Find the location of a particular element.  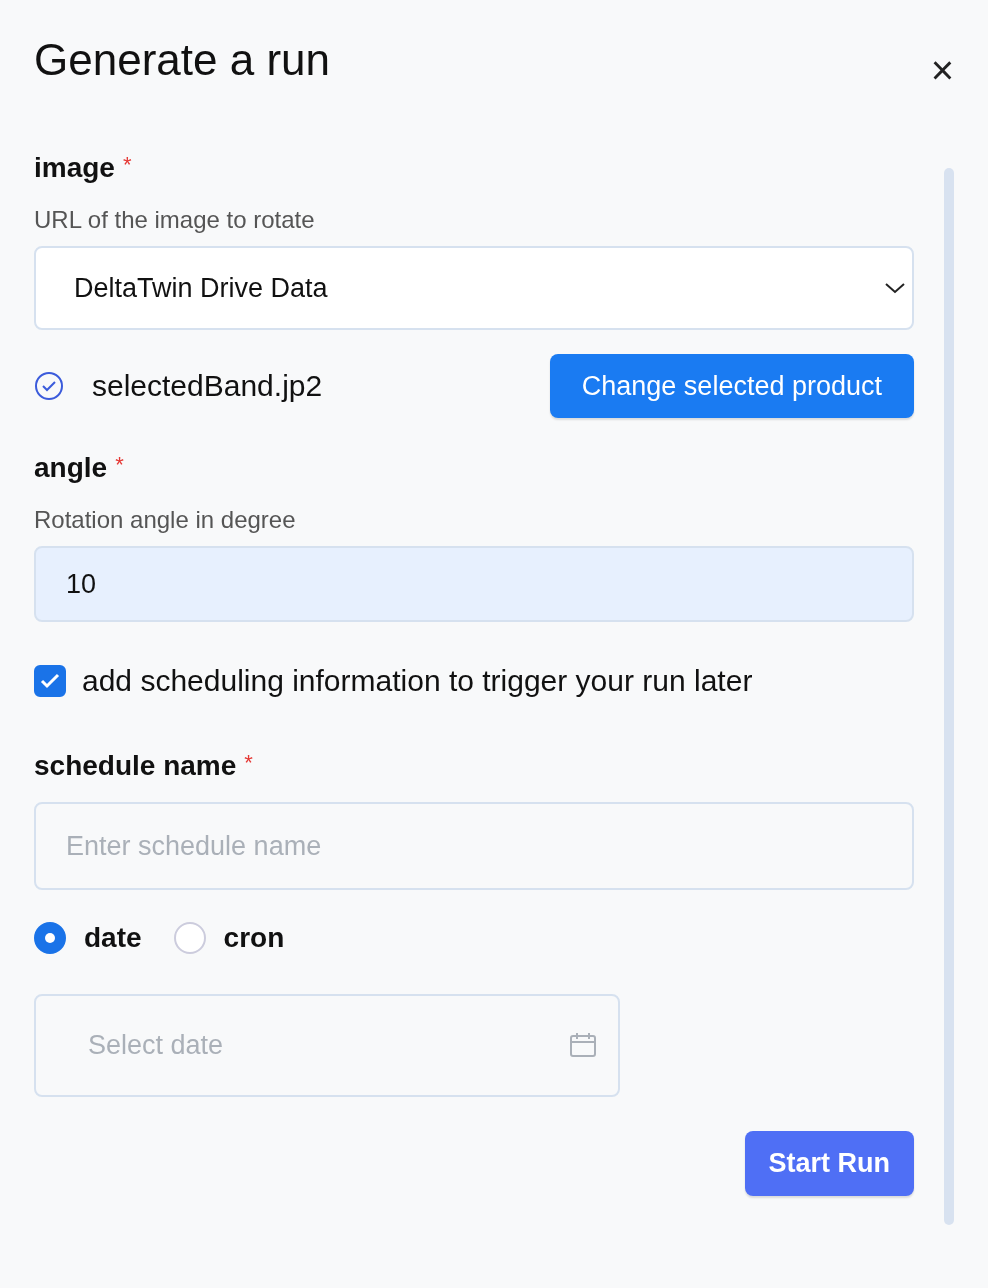

radio-label: cron is located at coordinates (254, 938).